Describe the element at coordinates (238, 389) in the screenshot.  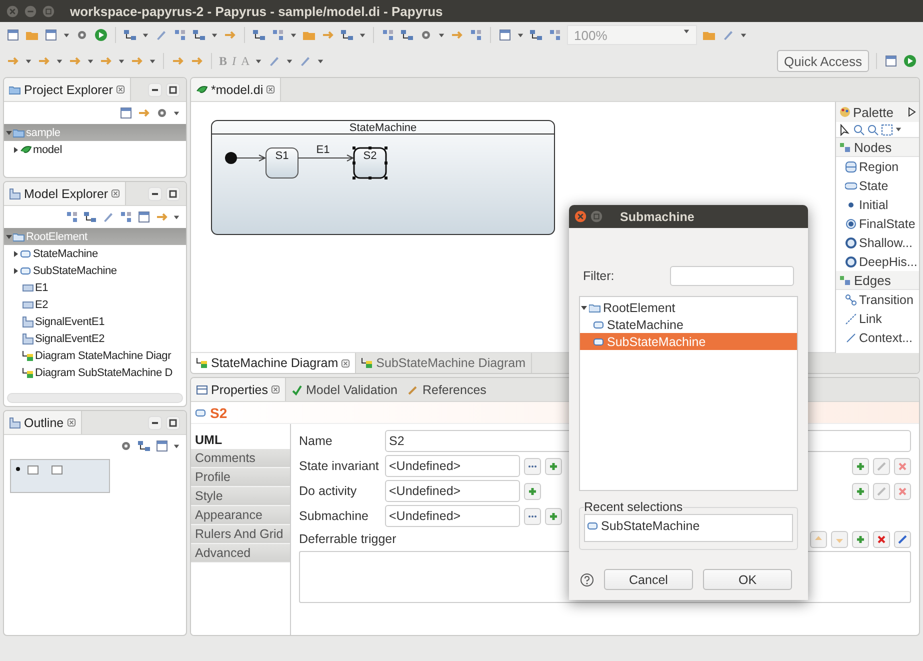
I see `properties-tab: Properties` at that location.